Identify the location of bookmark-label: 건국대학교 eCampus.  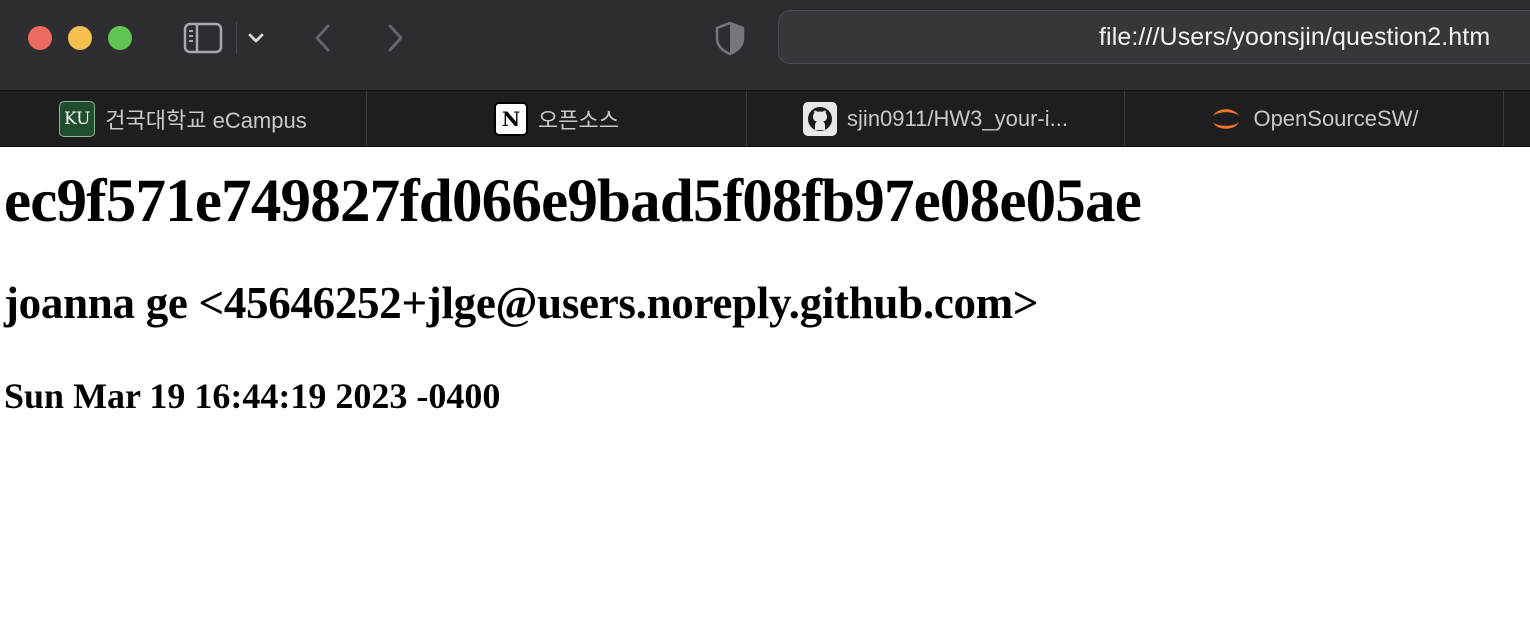
(206, 120).